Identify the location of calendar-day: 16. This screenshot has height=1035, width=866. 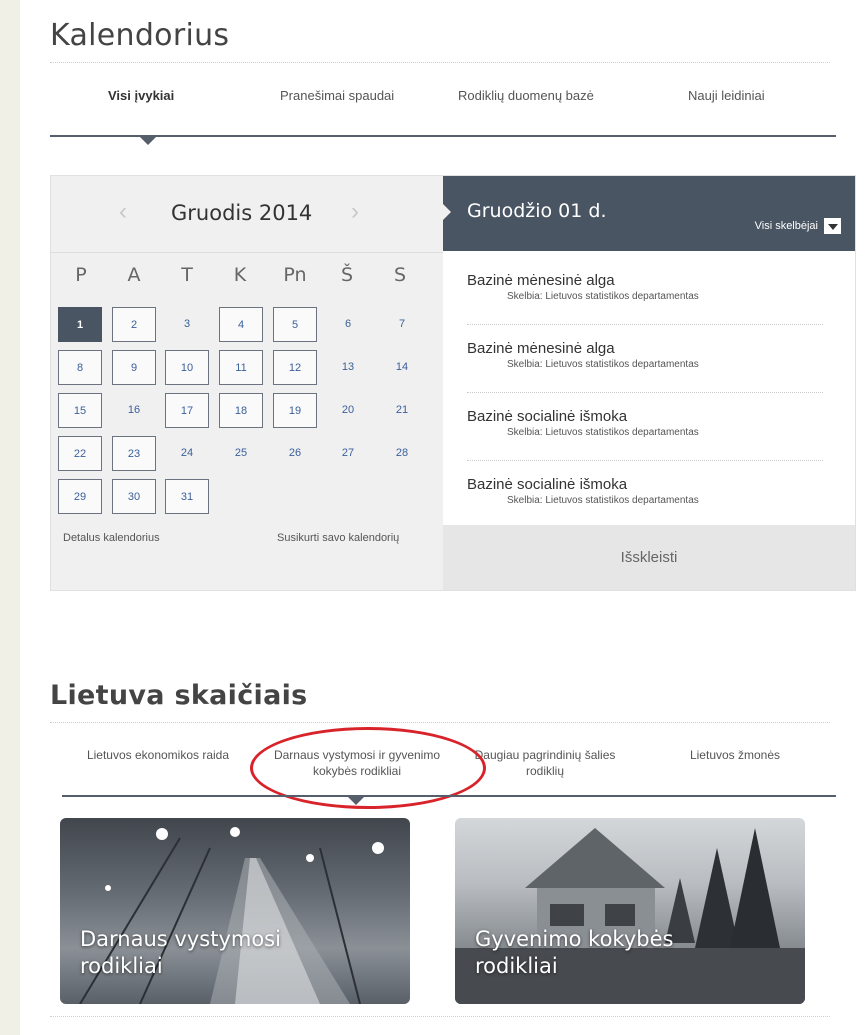
(134, 410).